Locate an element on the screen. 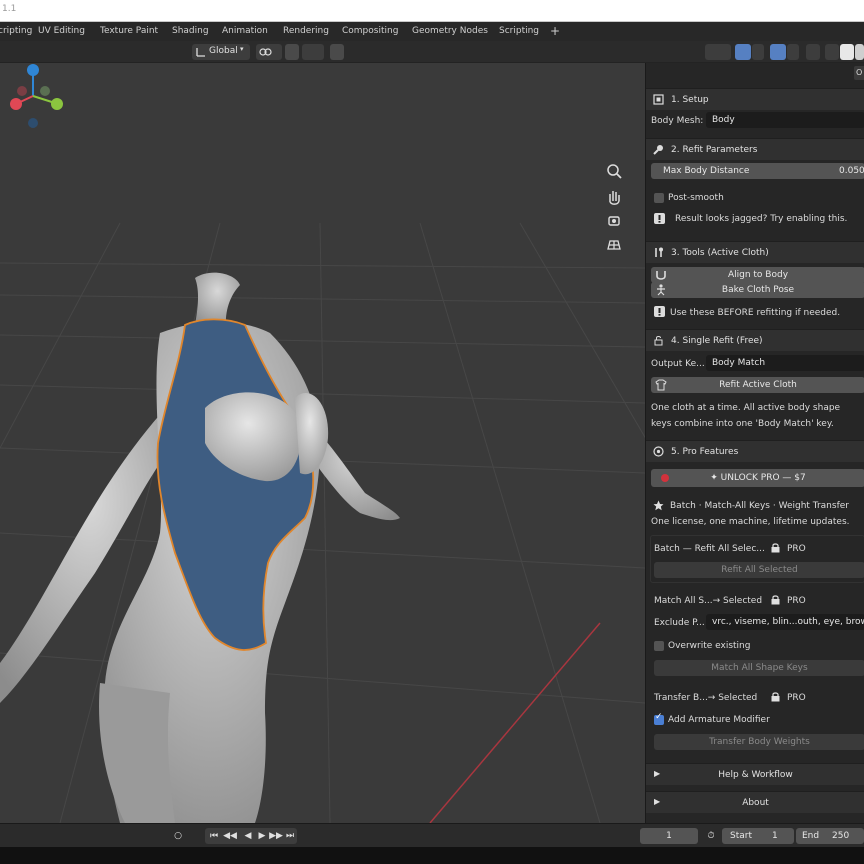  section-help-header: ▶ Help & Workflow is located at coordinates (755, 774).